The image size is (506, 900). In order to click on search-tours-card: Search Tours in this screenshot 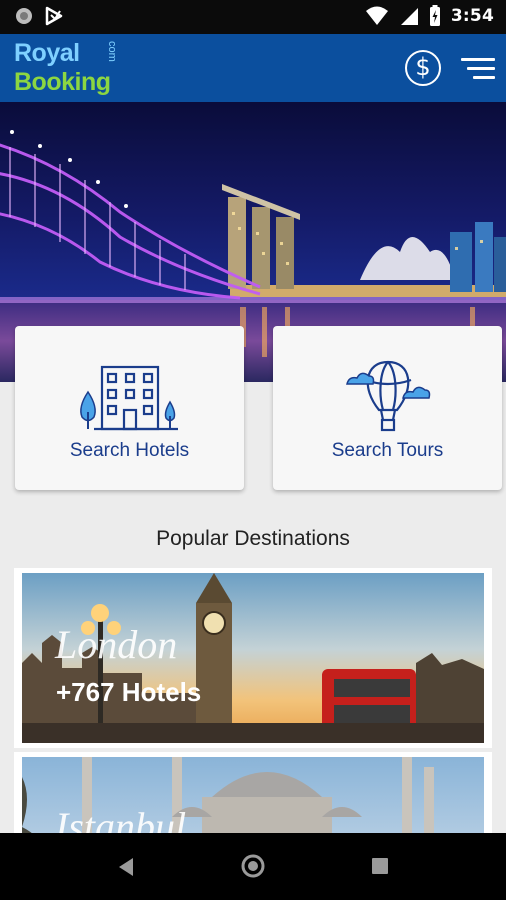, I will do `click(387, 408)`.